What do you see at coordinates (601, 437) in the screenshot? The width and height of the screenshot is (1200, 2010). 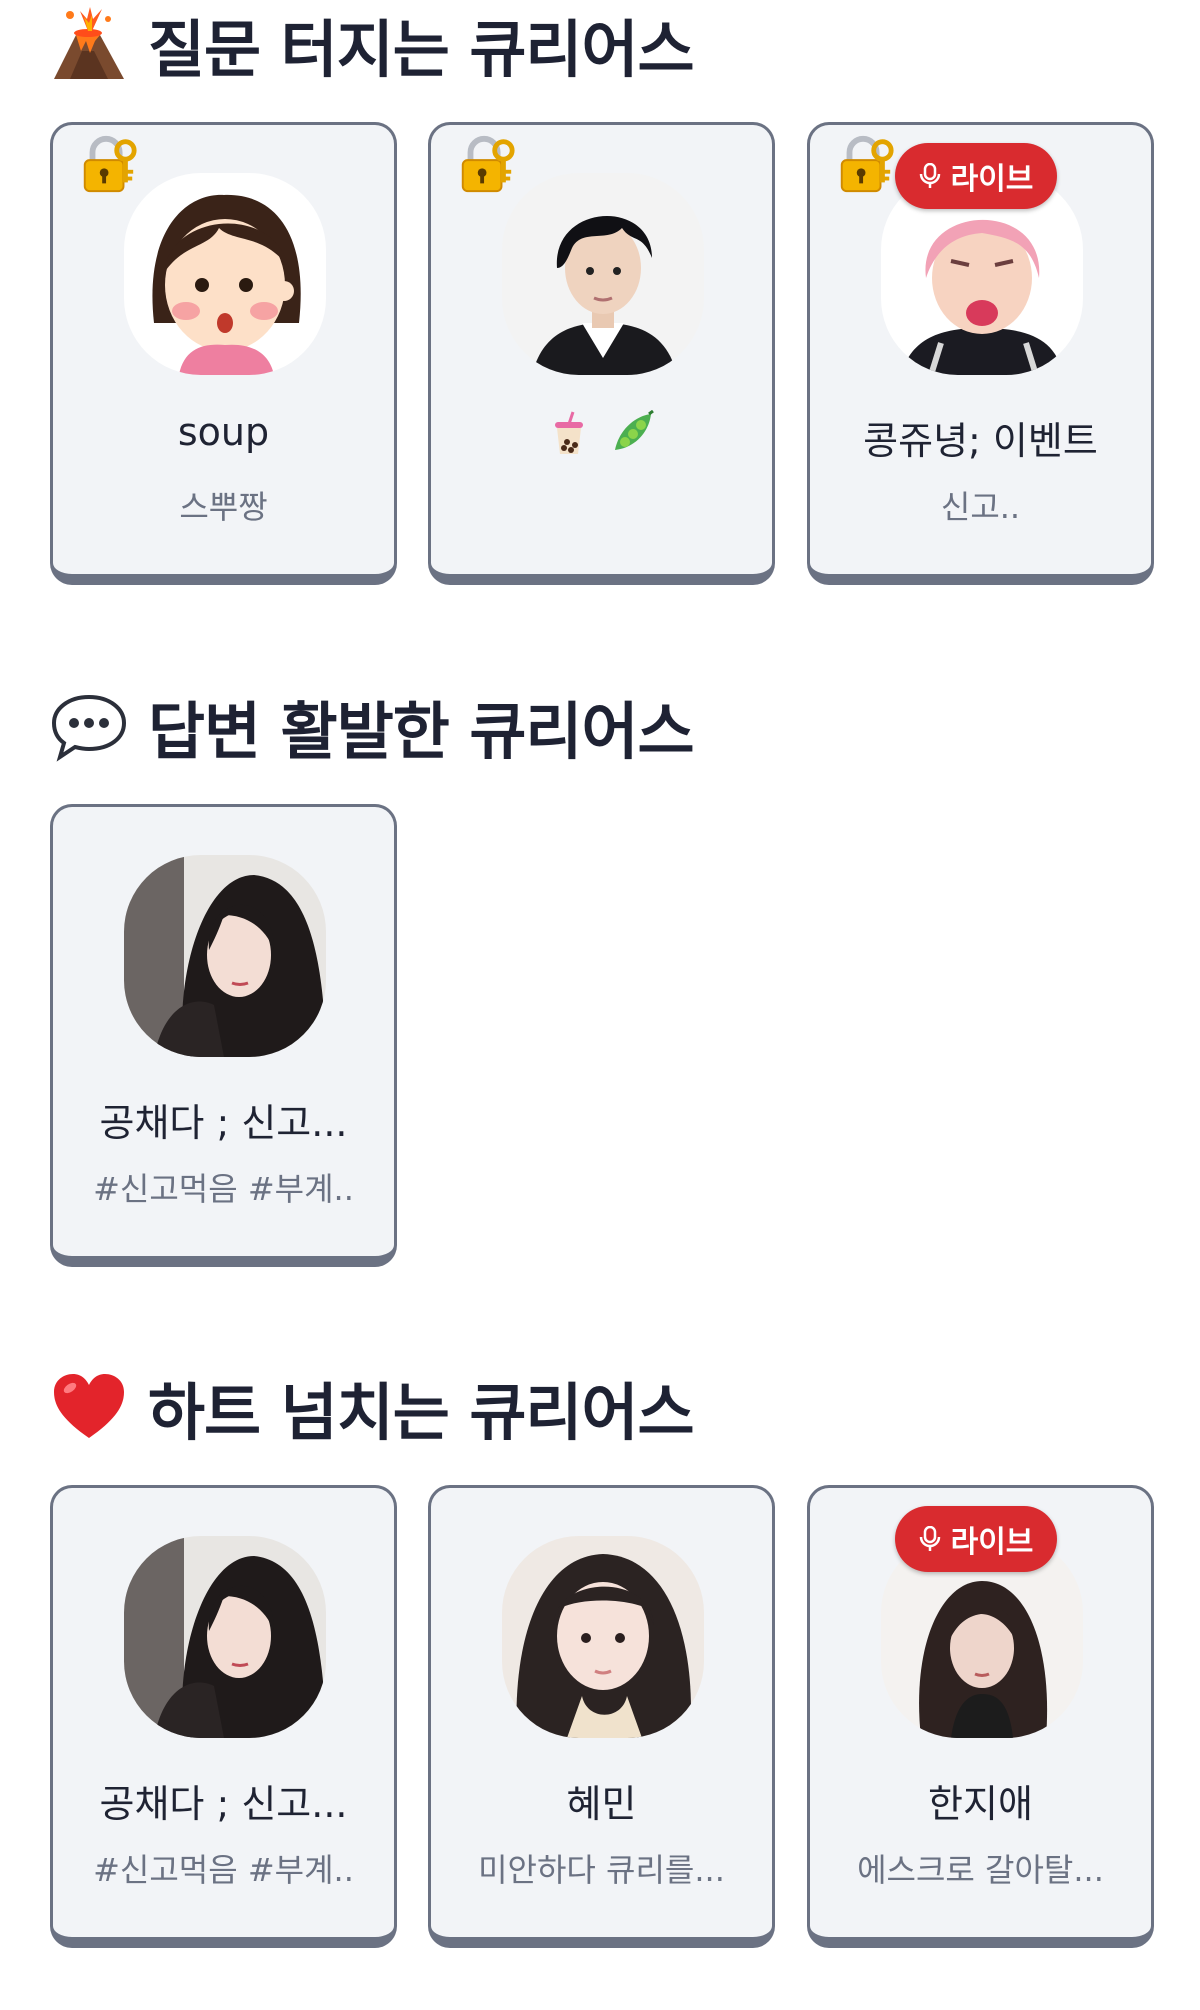 I see `profile-name` at bounding box center [601, 437].